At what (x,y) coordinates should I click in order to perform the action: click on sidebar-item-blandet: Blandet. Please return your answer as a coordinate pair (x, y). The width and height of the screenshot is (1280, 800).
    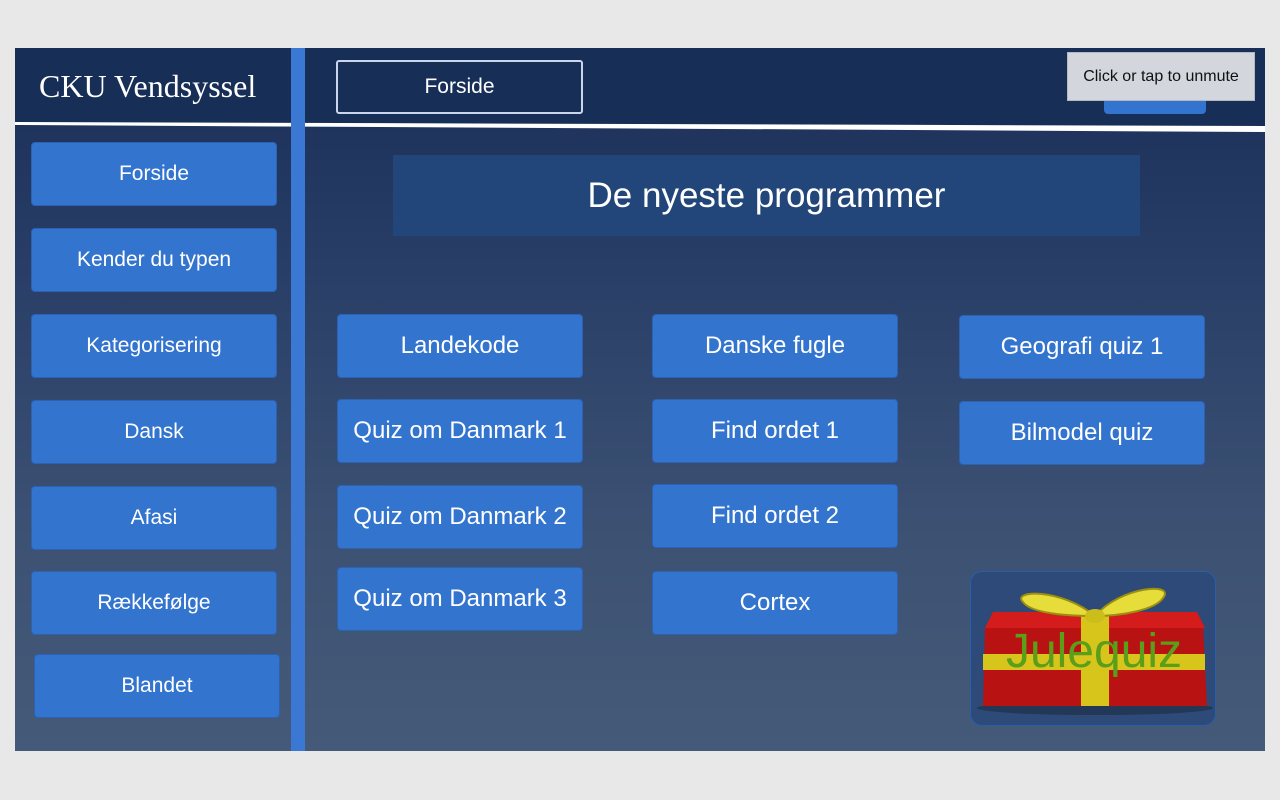
    Looking at the image, I should click on (157, 686).